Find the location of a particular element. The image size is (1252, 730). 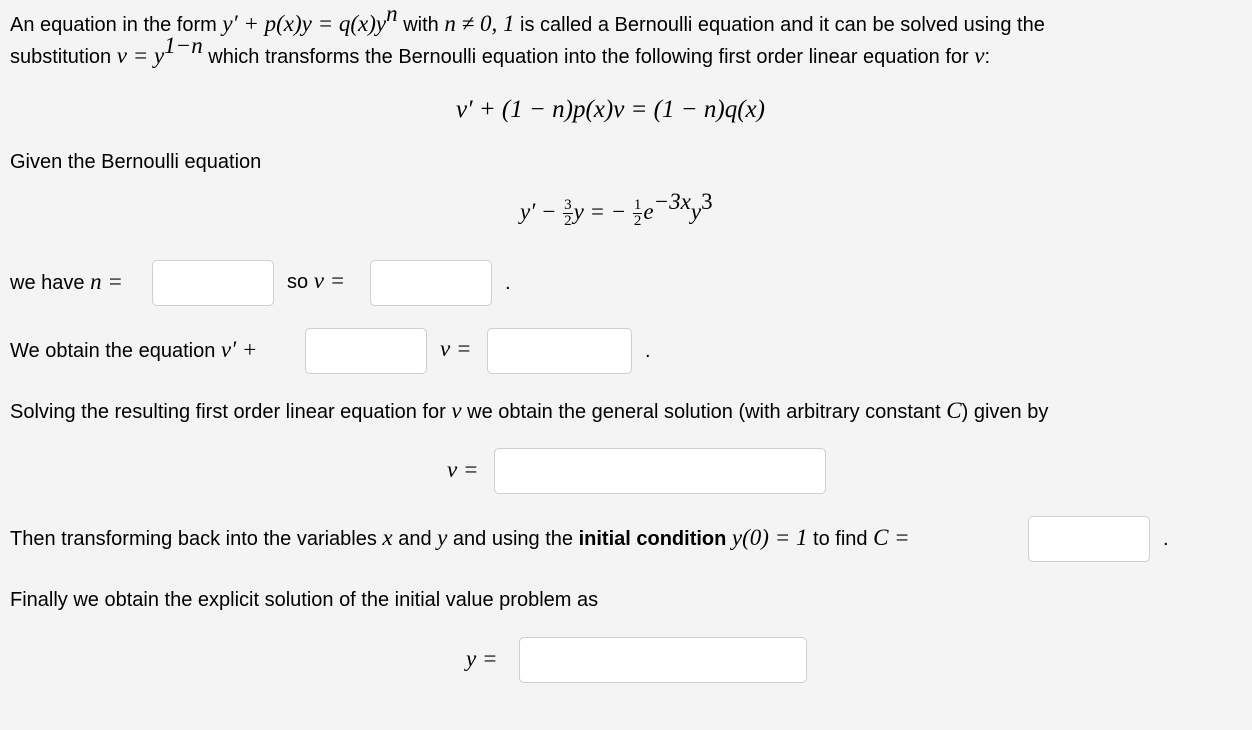

colon: : is located at coordinates (987, 57).